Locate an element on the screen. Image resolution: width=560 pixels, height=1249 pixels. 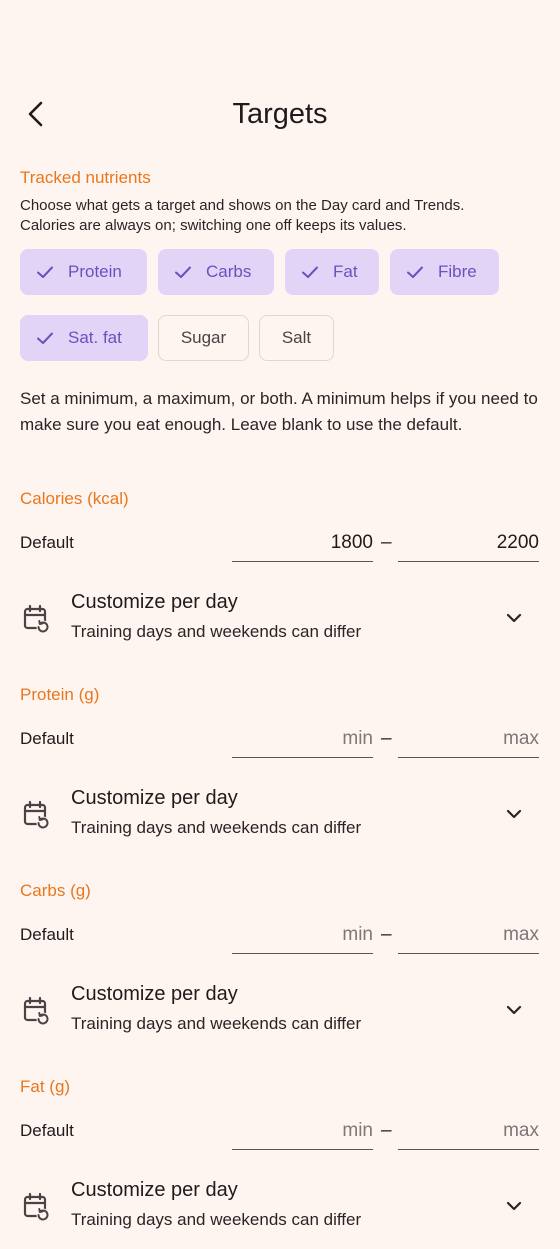
fat-max-input is located at coordinates (468, 1131).